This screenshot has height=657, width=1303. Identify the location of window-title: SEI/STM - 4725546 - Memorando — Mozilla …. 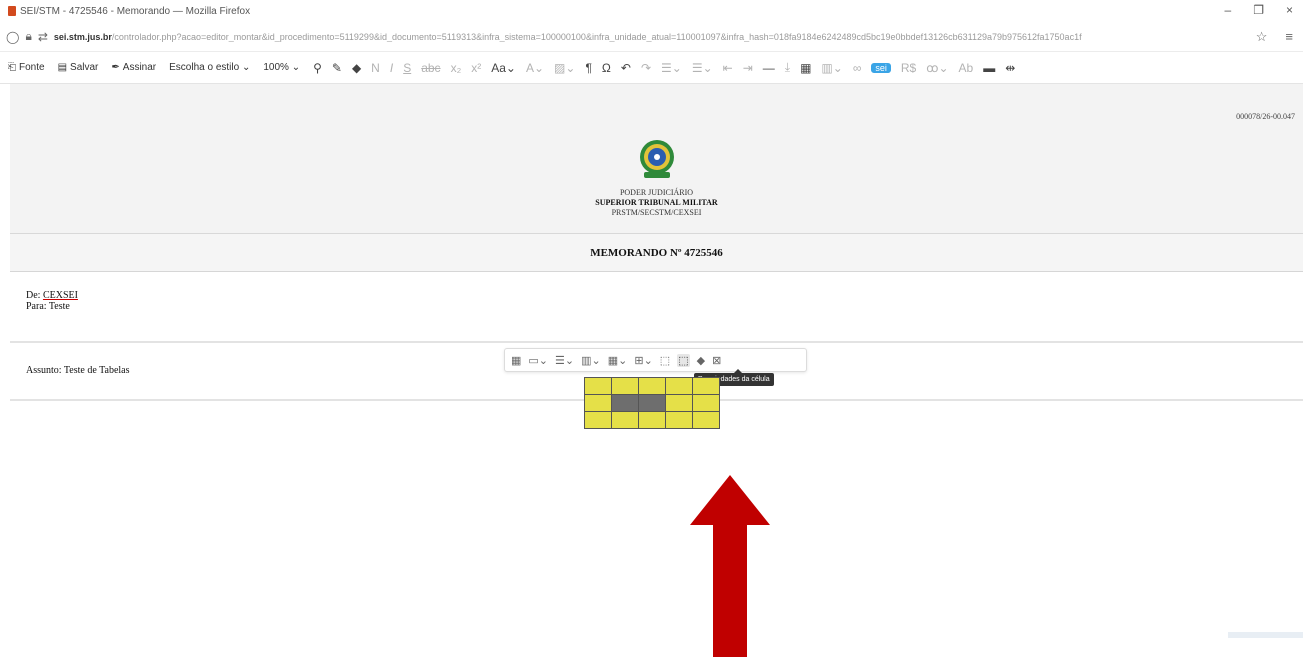
(135, 11).